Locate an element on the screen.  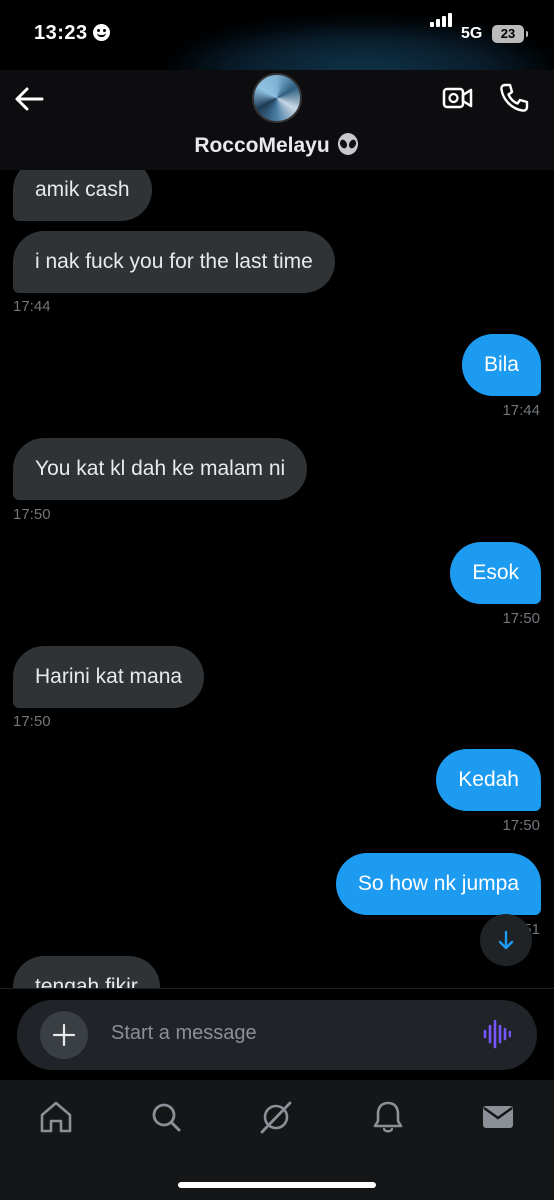
status-bar: 13:23 5G 23 is located at coordinates (277, 35).